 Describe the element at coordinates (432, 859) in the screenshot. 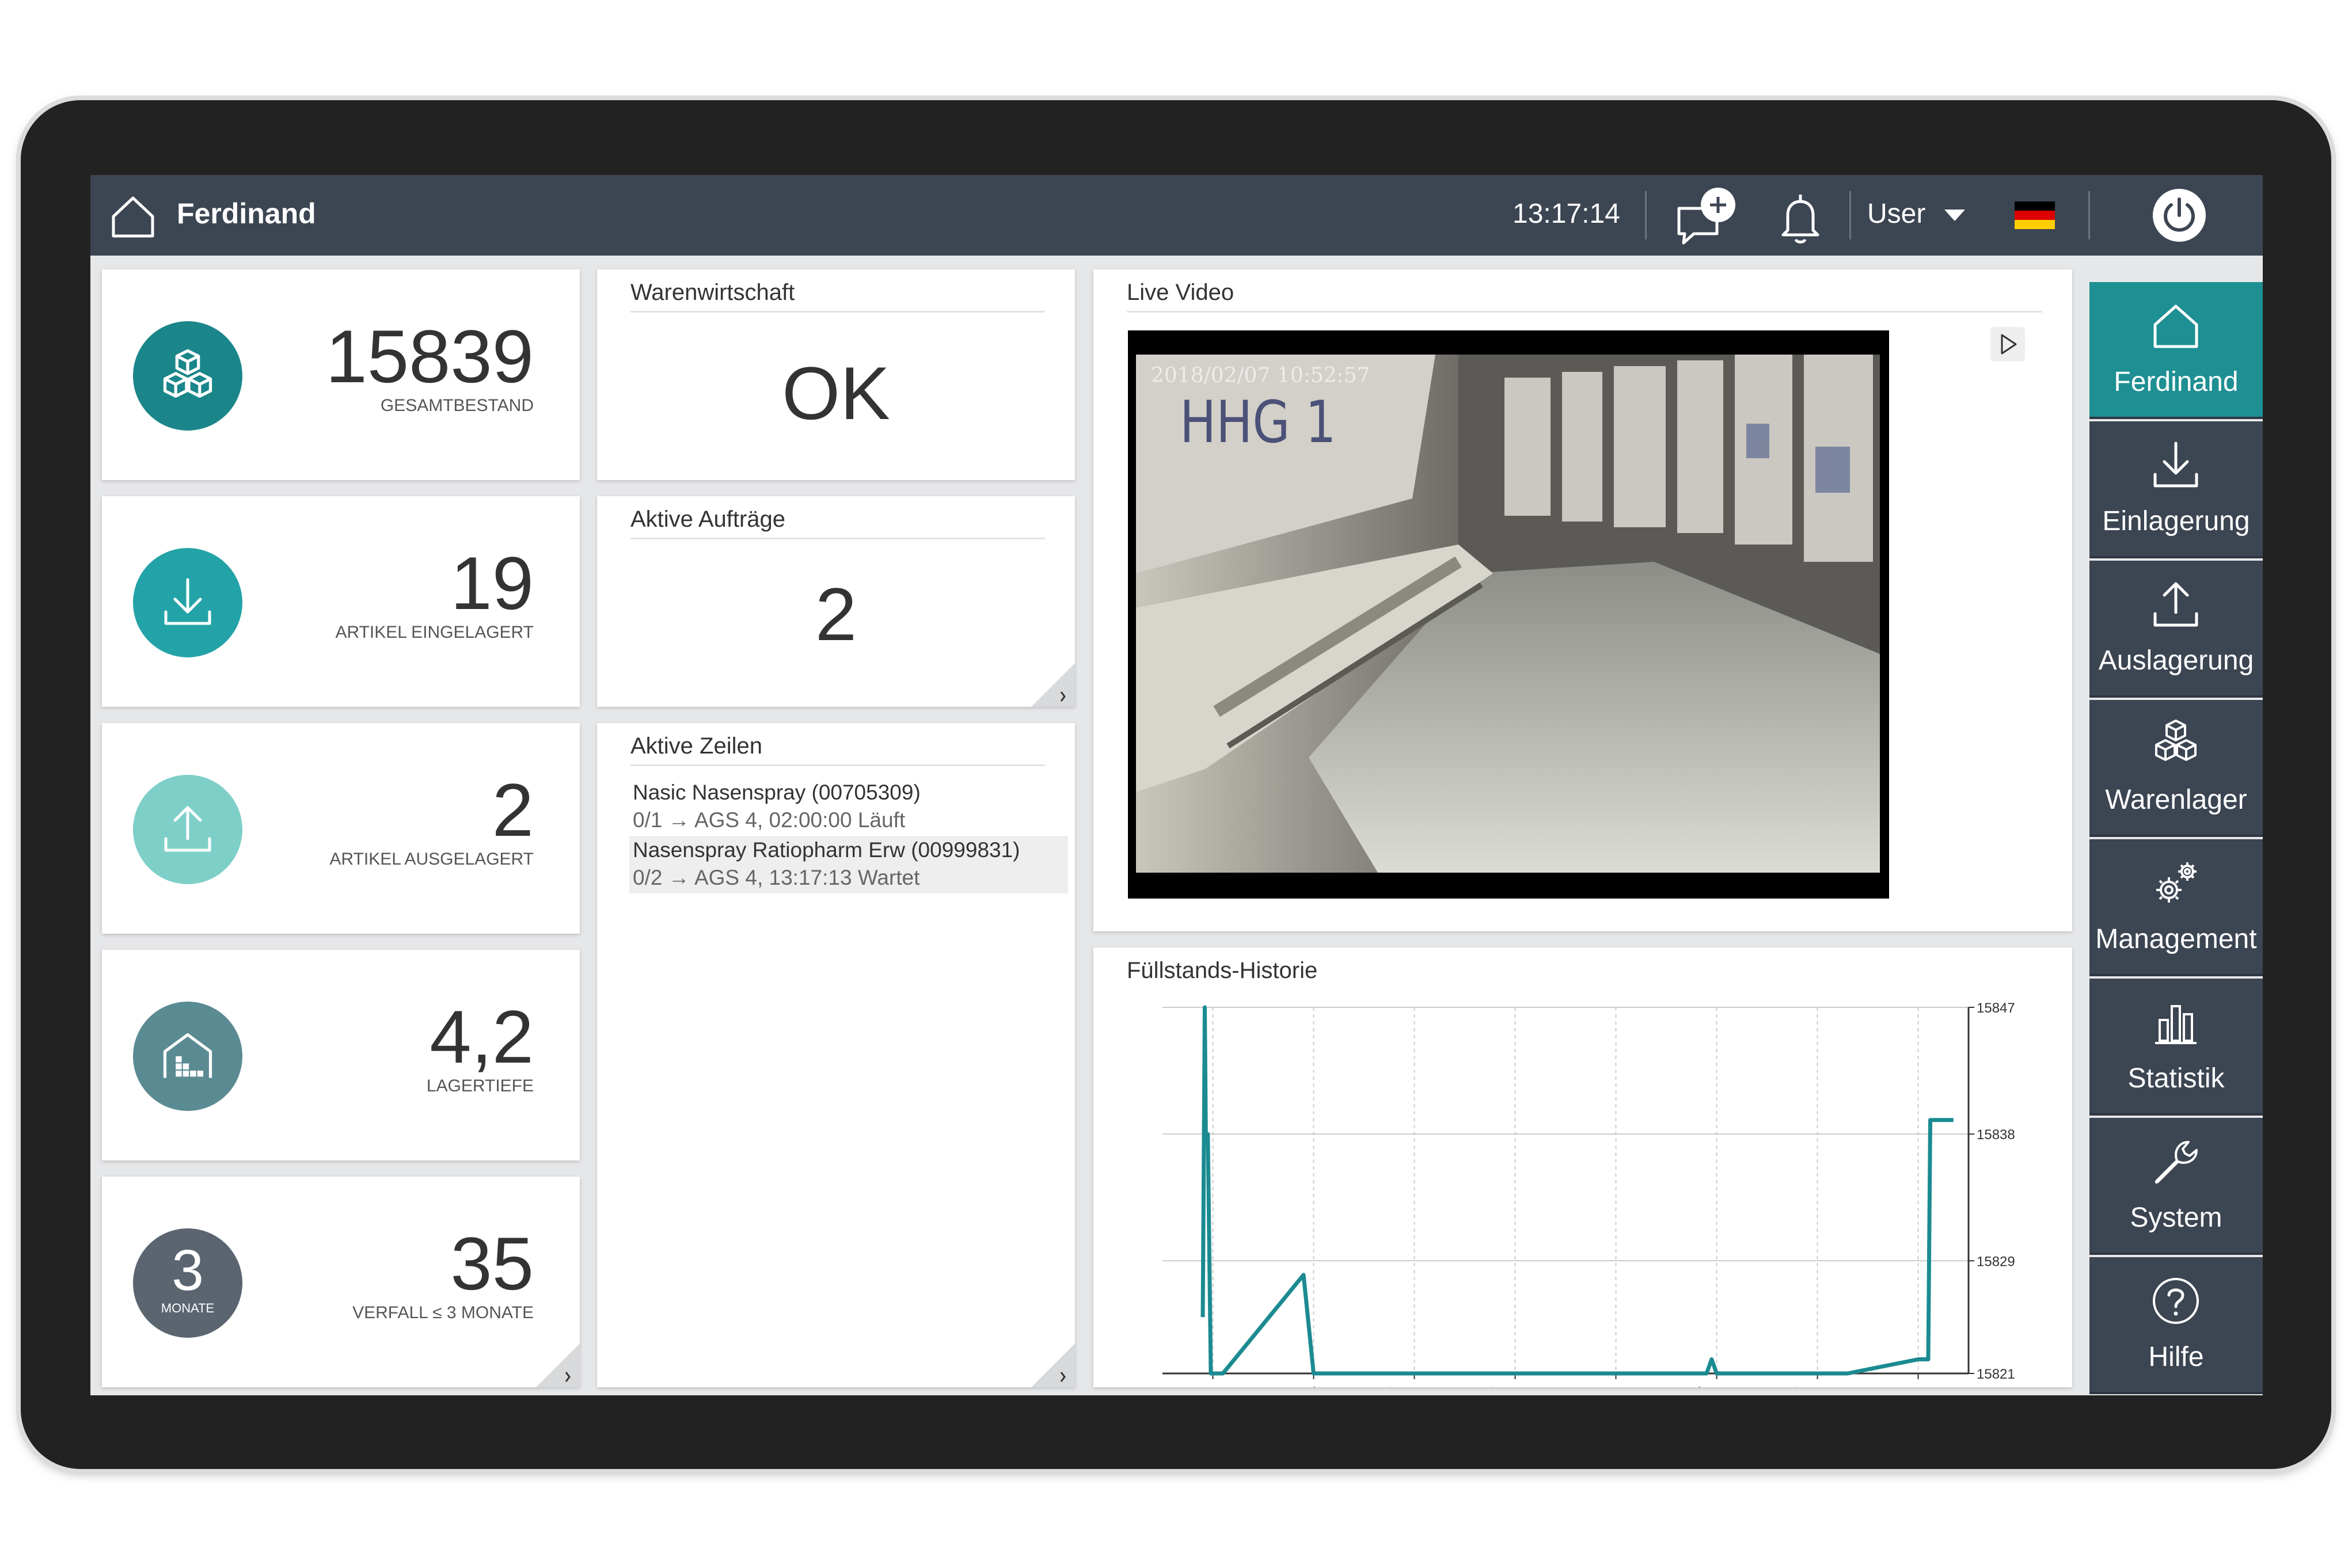

I see `kpi-caption: ARTIKEL AUSGELAGERT` at that location.